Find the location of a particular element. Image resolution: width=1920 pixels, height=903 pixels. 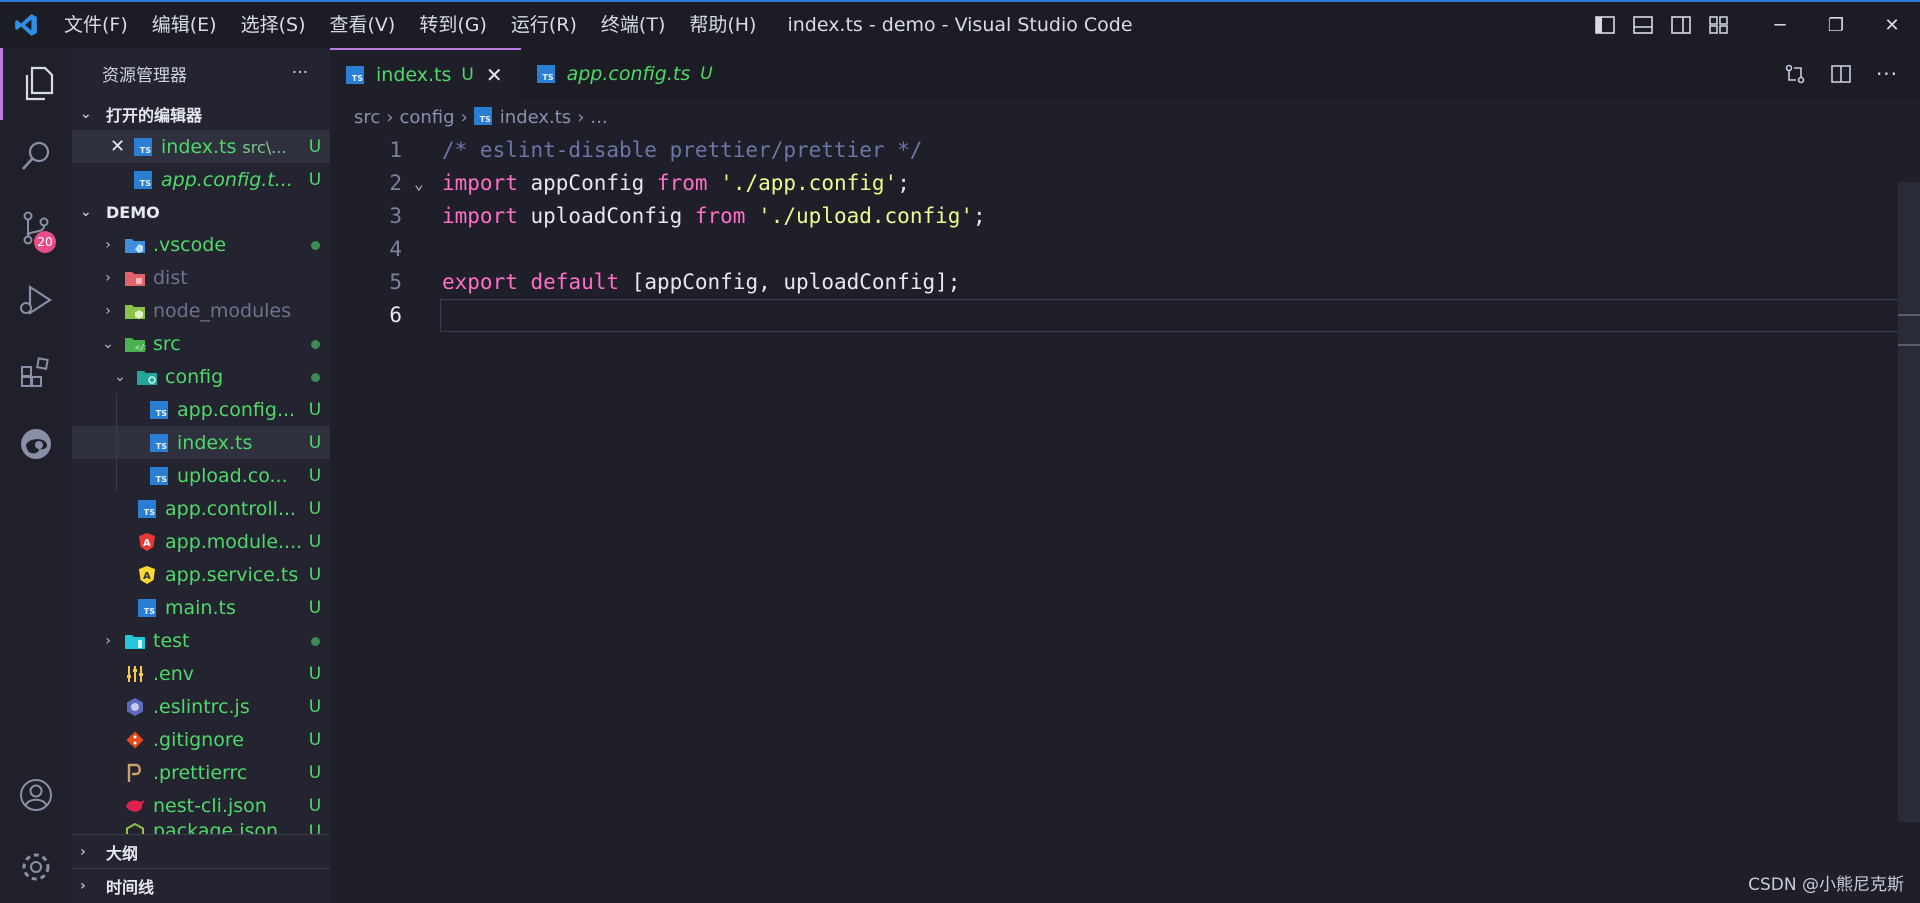

customize-layout-icon is located at coordinates (1719, 25).